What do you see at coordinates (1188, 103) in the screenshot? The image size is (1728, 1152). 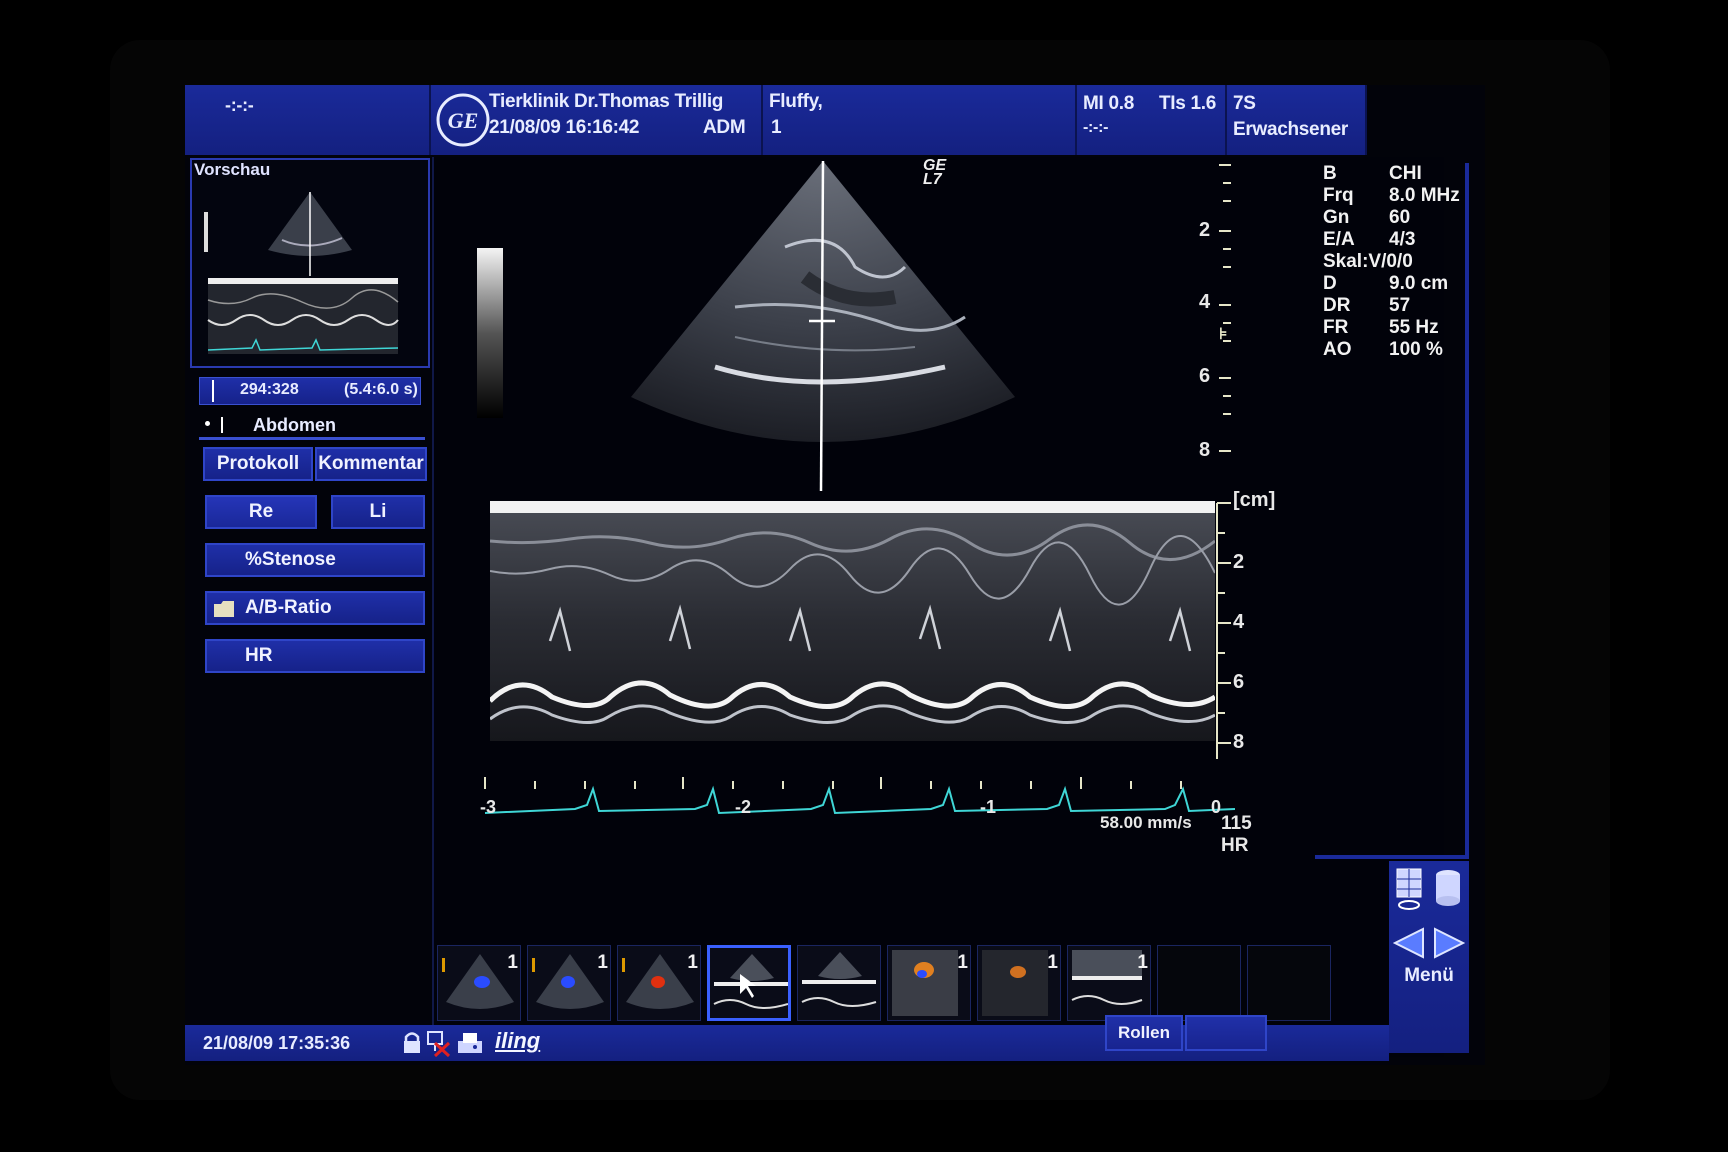 I see `thermal-index: TIs 1.6` at bounding box center [1188, 103].